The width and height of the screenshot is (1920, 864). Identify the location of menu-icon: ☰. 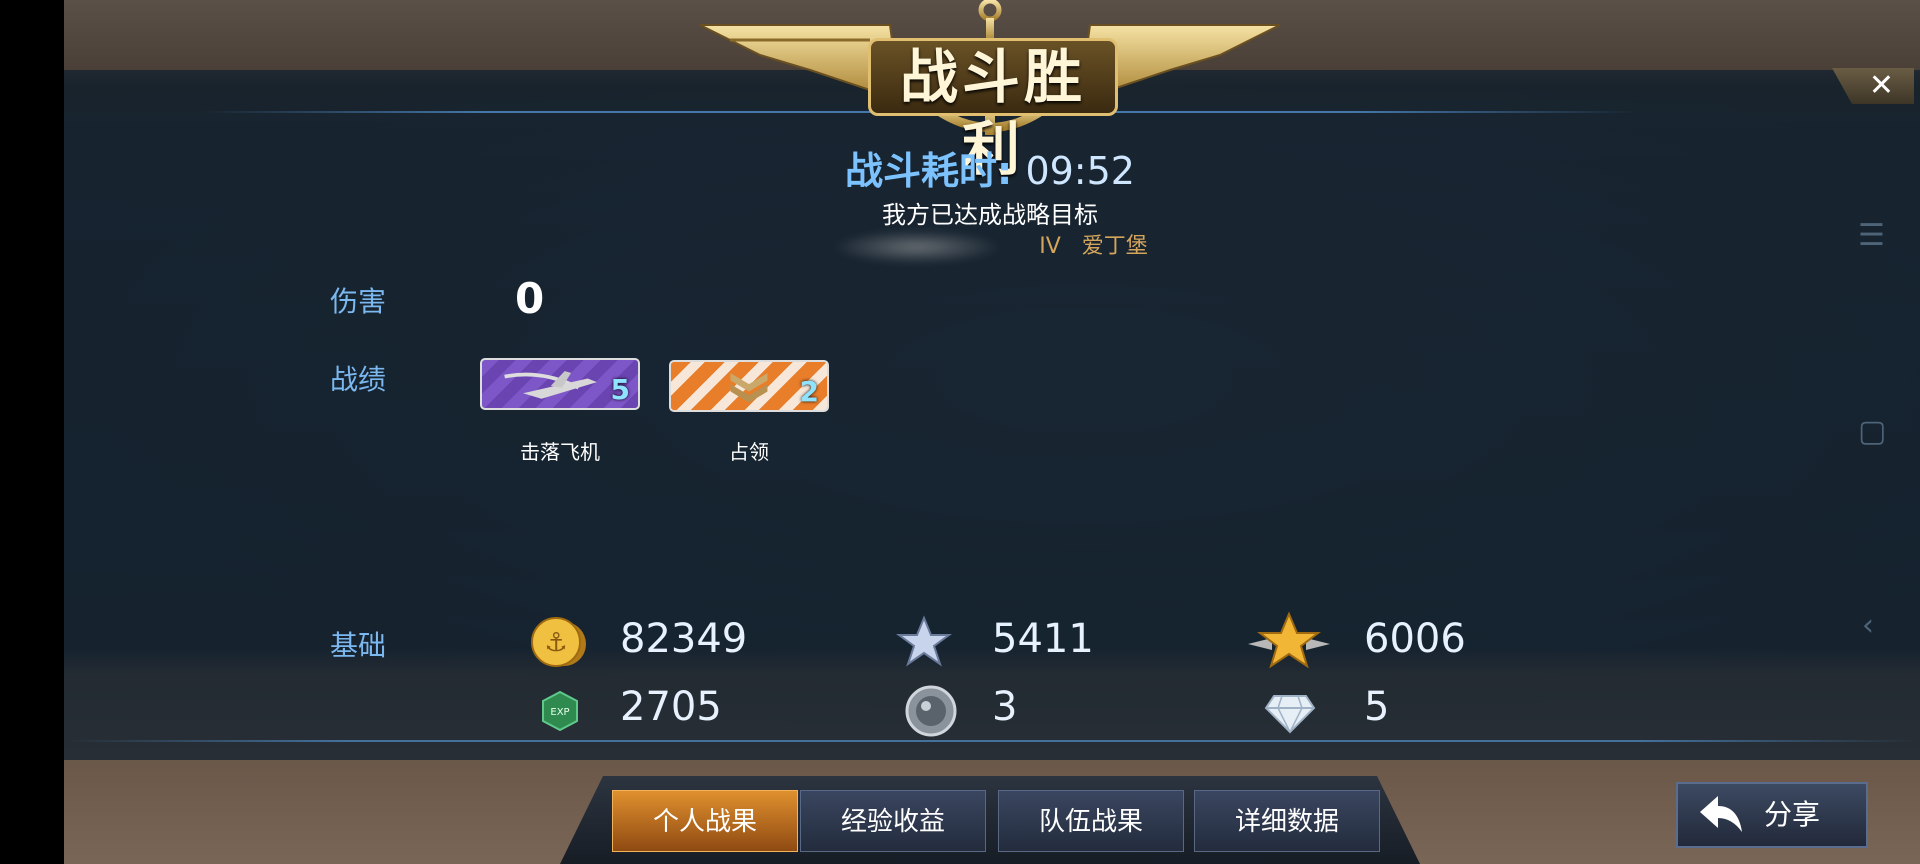
(1871, 235).